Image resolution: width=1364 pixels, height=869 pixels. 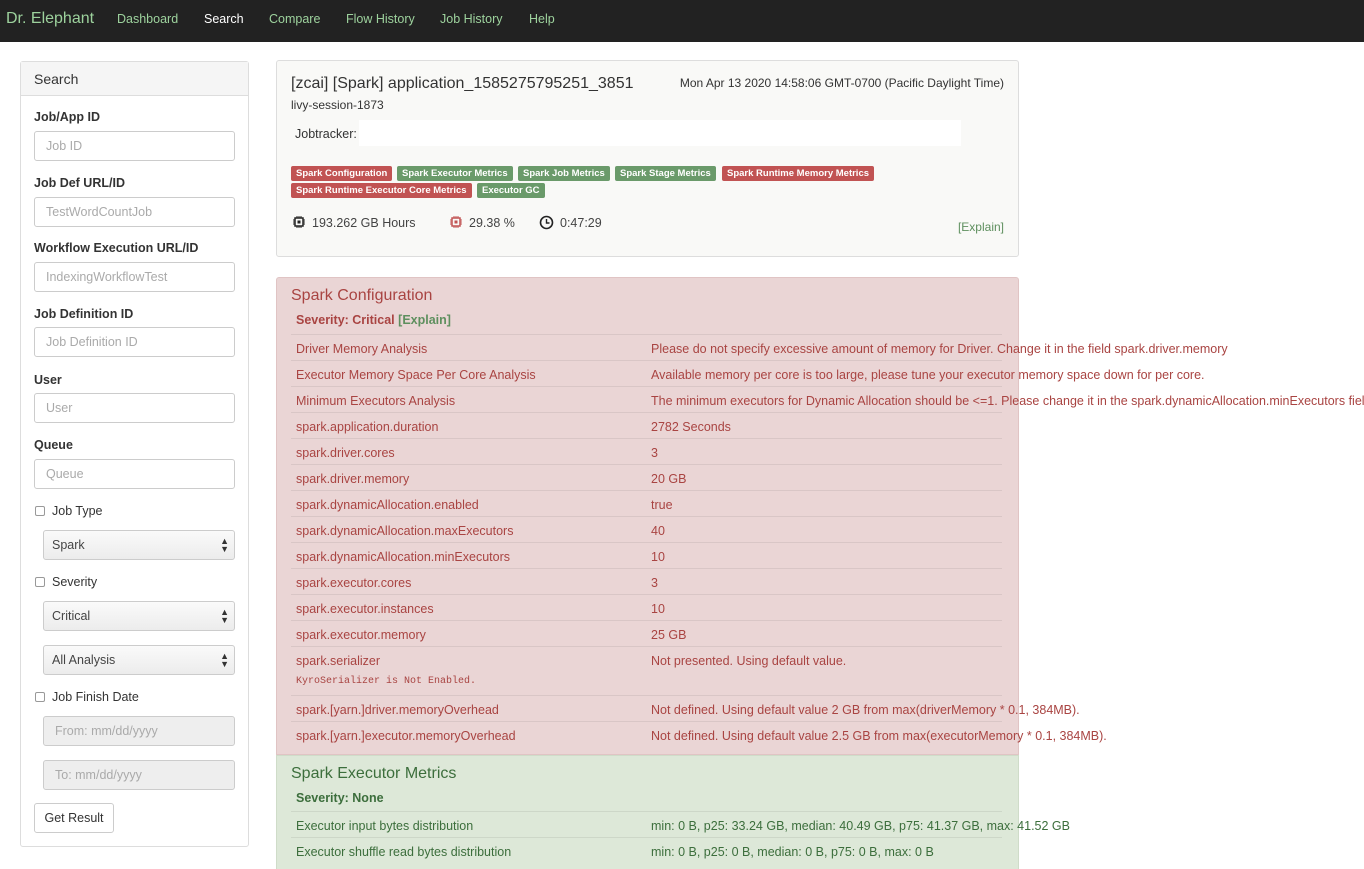 What do you see at coordinates (471, 19) in the screenshot?
I see `nav-job-history: Job History` at bounding box center [471, 19].